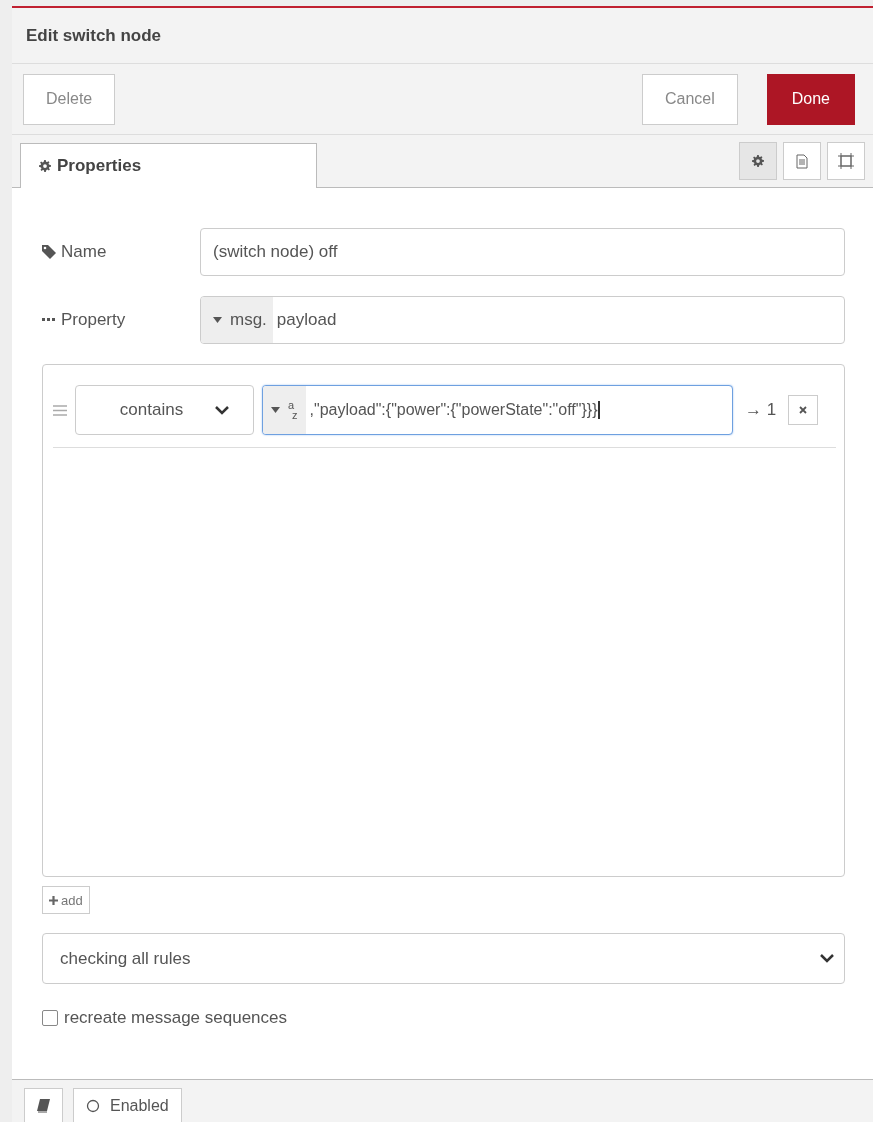  I want to click on close-icon, so click(803, 410).